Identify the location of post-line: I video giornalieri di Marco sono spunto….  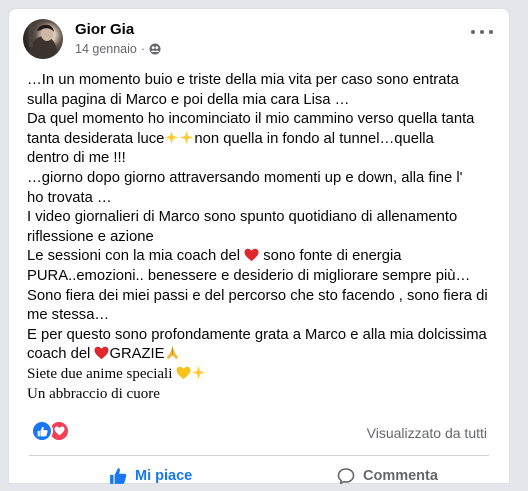
(242, 217).